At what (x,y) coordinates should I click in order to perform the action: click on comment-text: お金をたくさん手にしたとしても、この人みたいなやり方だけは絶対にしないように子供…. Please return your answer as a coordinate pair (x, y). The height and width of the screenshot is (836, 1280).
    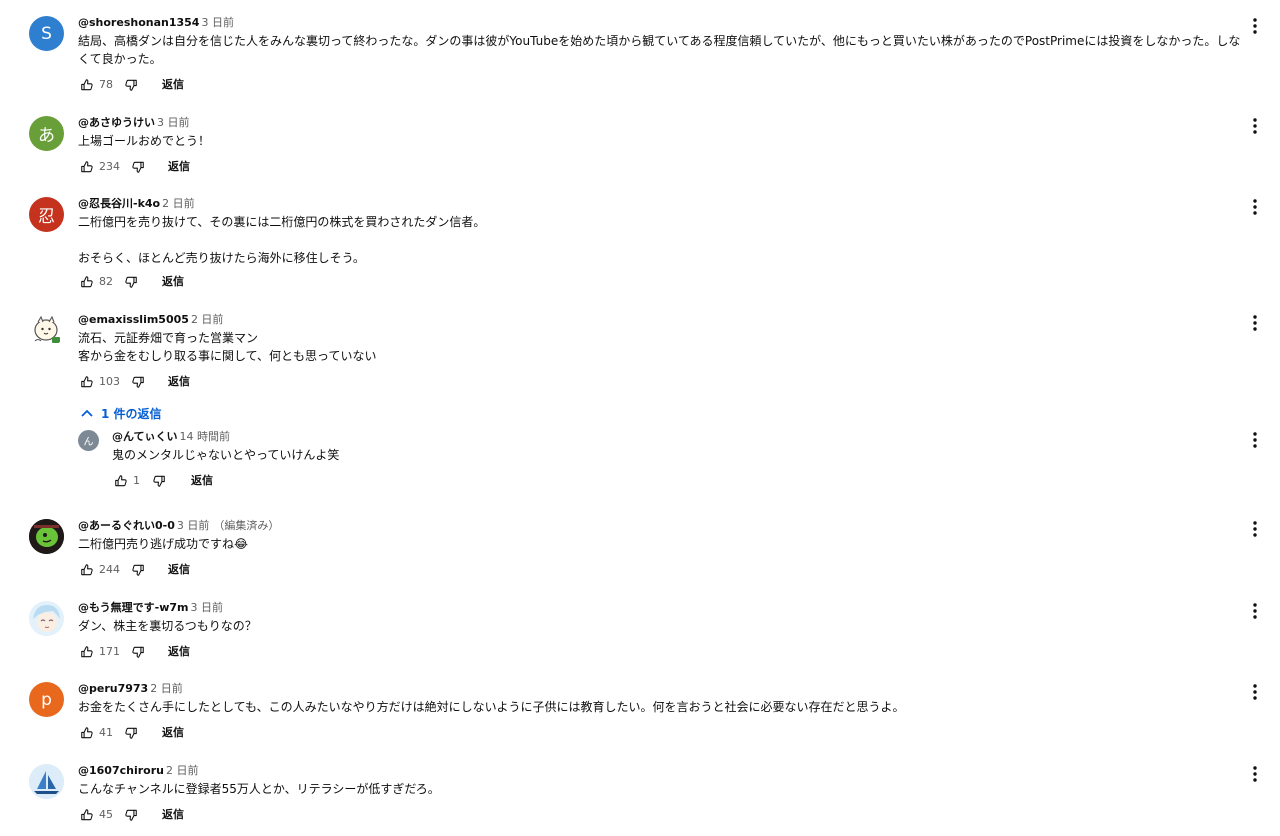
    Looking at the image, I should click on (491, 707).